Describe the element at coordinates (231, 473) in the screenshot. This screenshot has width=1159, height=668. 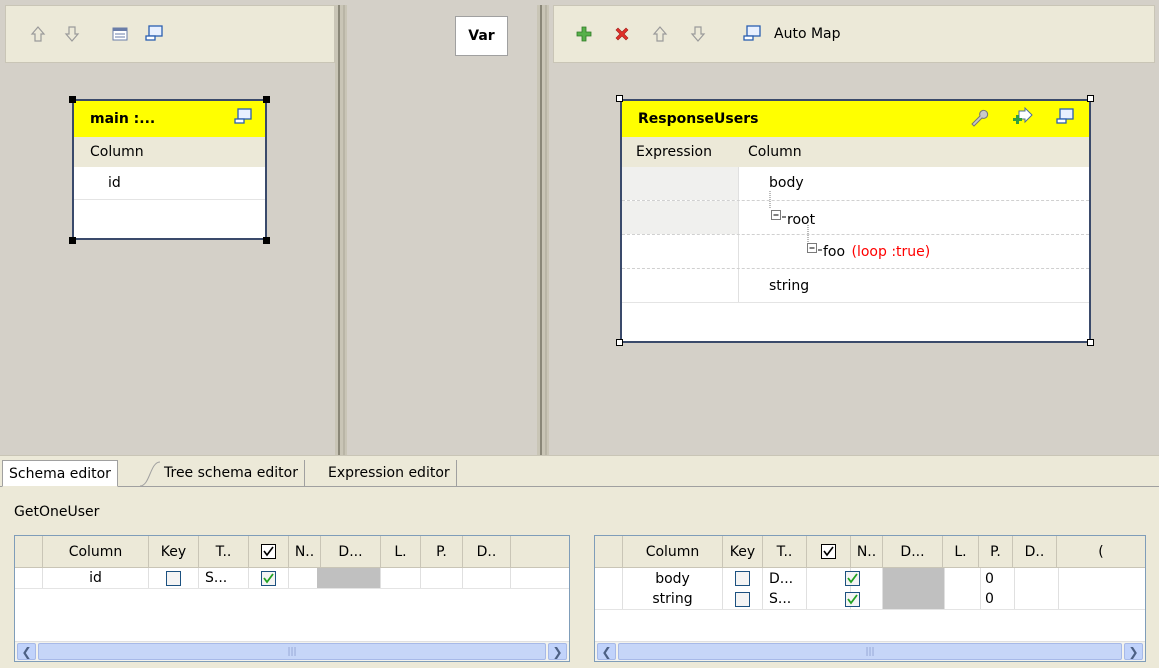
I see `tab-tree-schema-editor: Tree schema editor` at that location.